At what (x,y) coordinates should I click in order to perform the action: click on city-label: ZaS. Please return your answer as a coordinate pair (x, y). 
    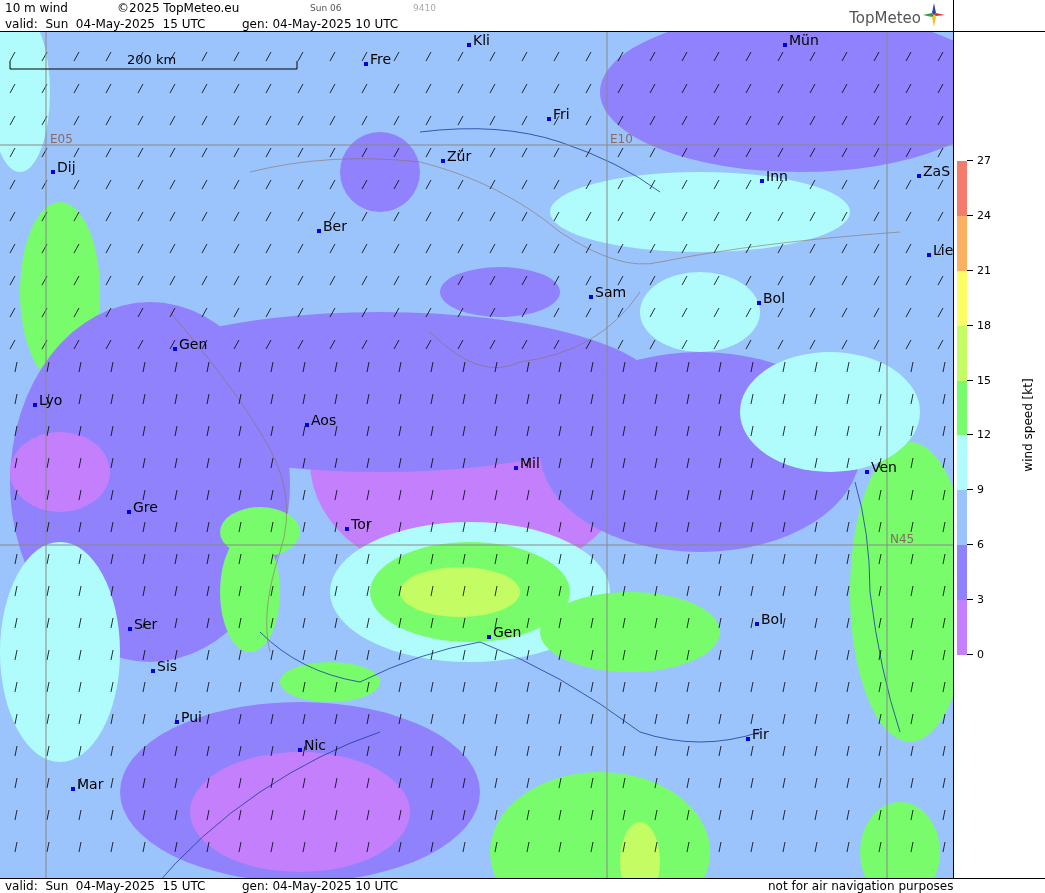
    Looking at the image, I should click on (937, 171).